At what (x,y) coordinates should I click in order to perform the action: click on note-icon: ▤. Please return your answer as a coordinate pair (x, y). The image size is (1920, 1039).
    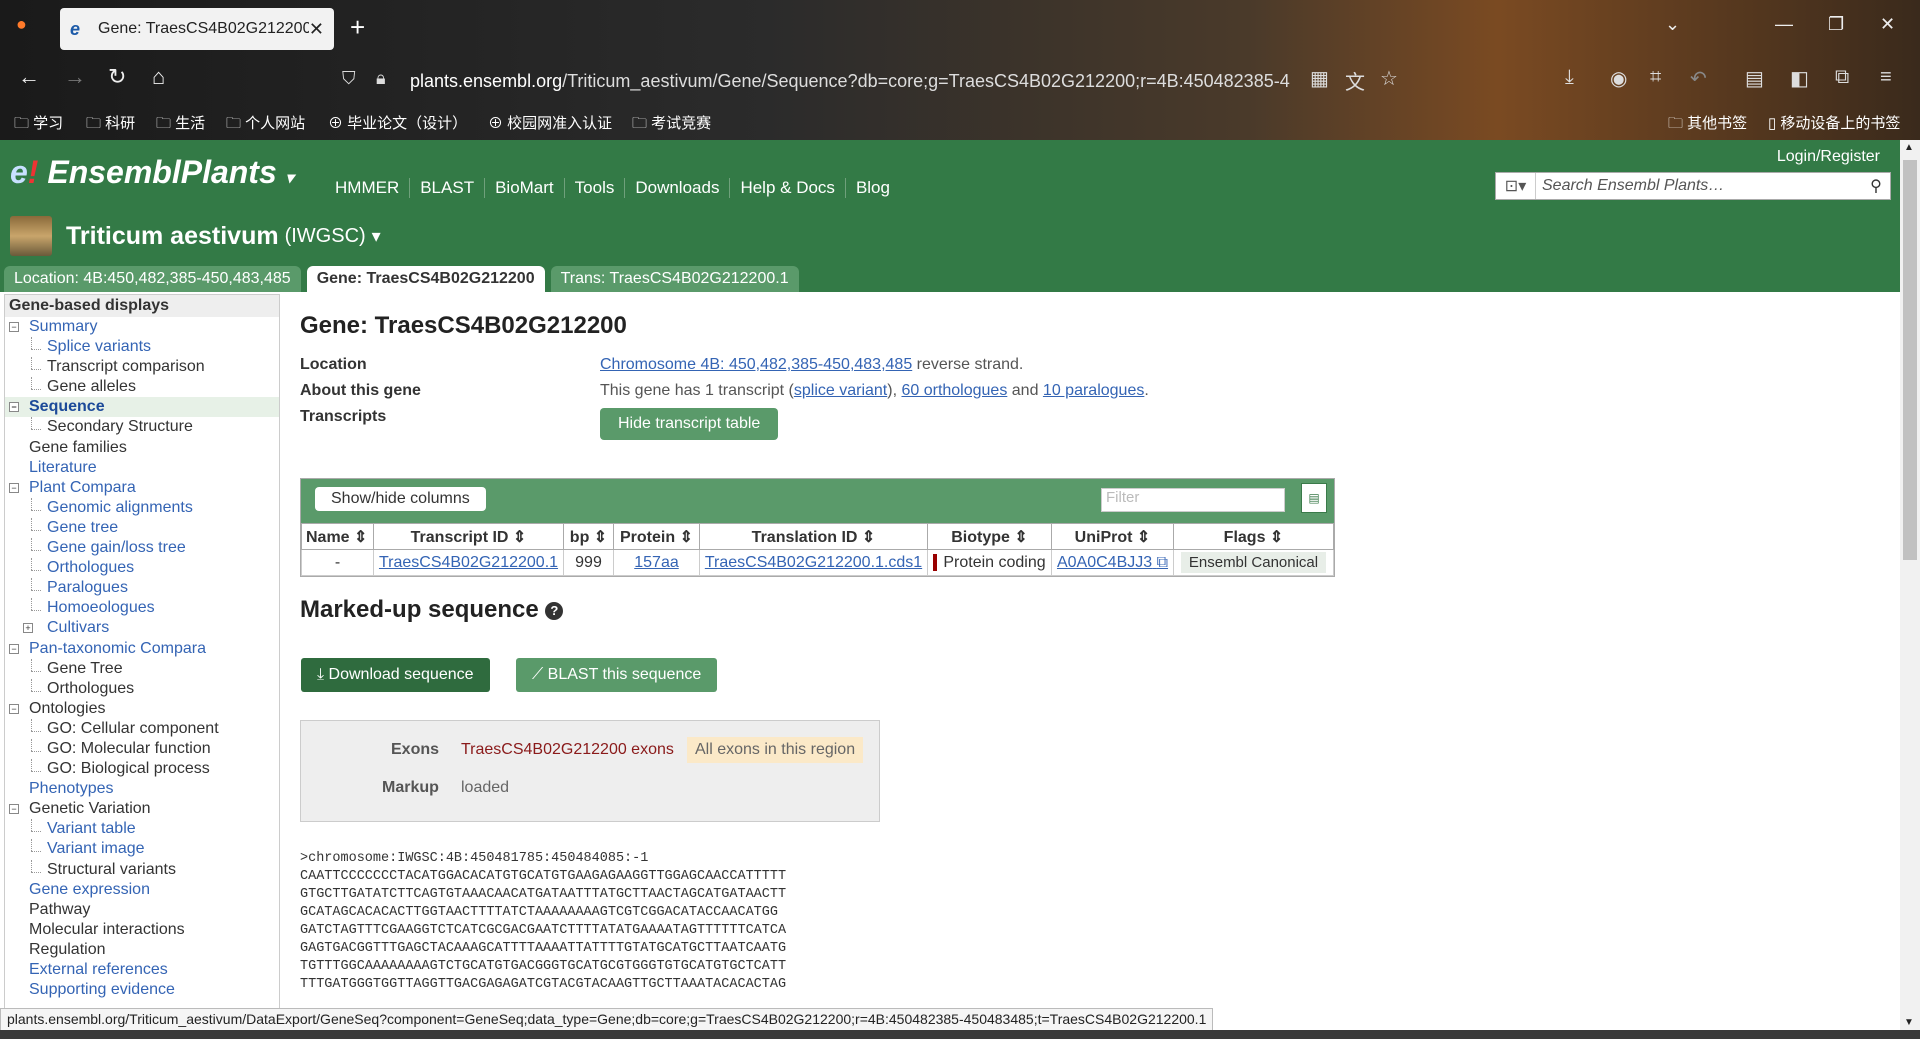
    Looking at the image, I should click on (1754, 78).